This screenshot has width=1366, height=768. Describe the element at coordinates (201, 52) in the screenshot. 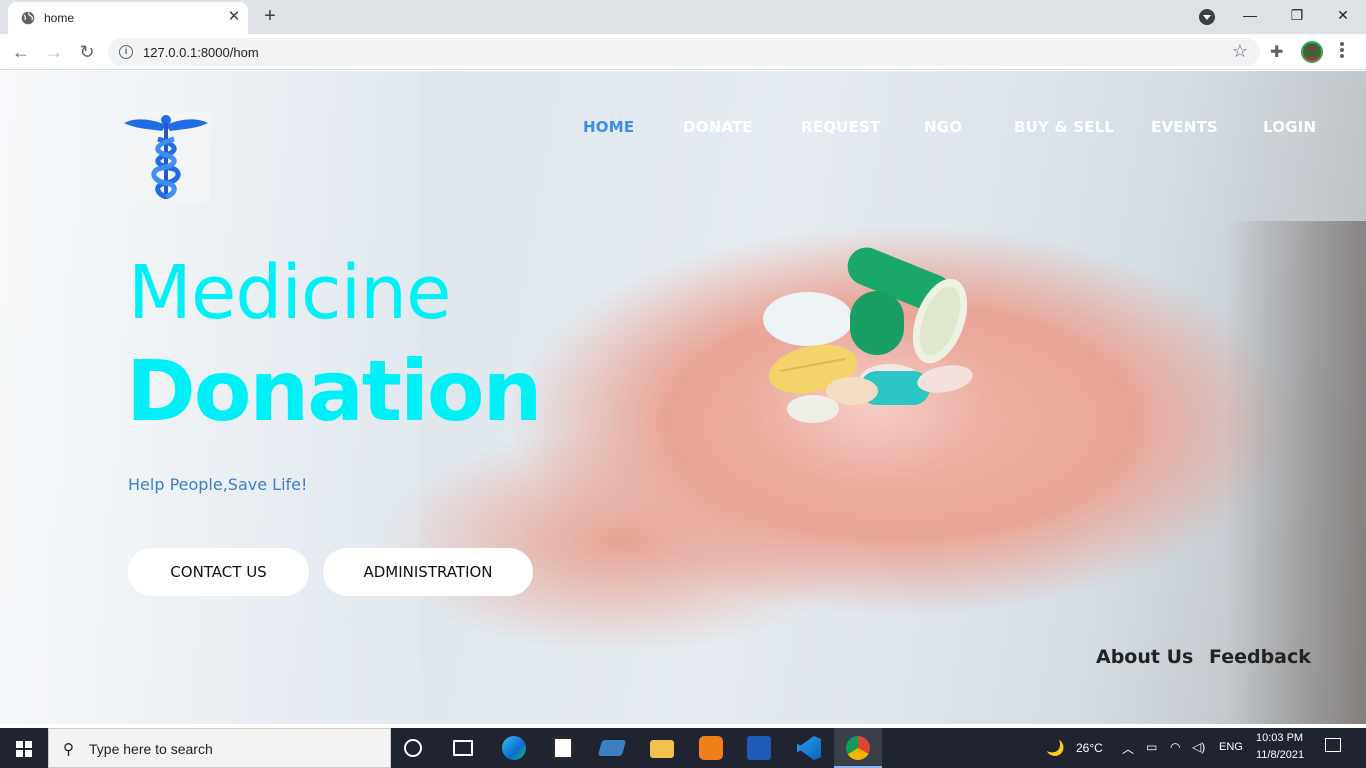

I see `url-text: 127.0.0.1:8000/hom` at that location.